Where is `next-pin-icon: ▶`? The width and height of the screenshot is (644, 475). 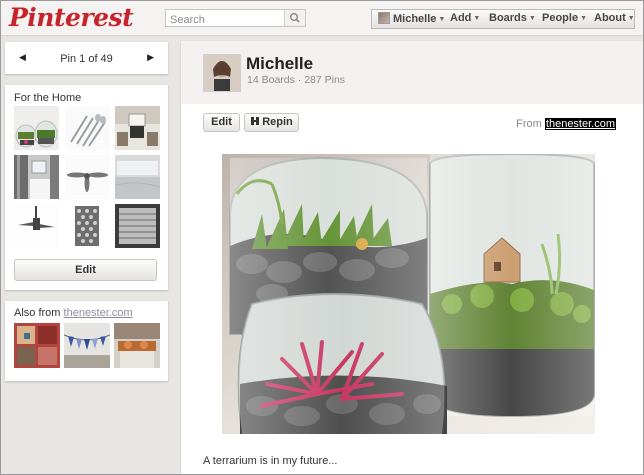 next-pin-icon: ▶ is located at coordinates (150, 57).